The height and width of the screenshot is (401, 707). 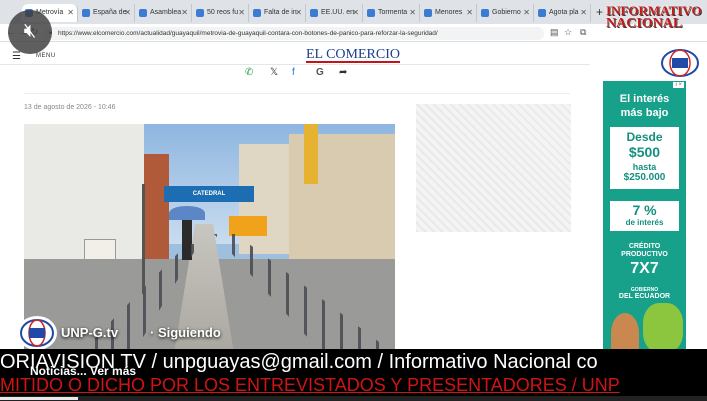 I want to click on ad-choices-icon: i ×, so click(x=678, y=85).